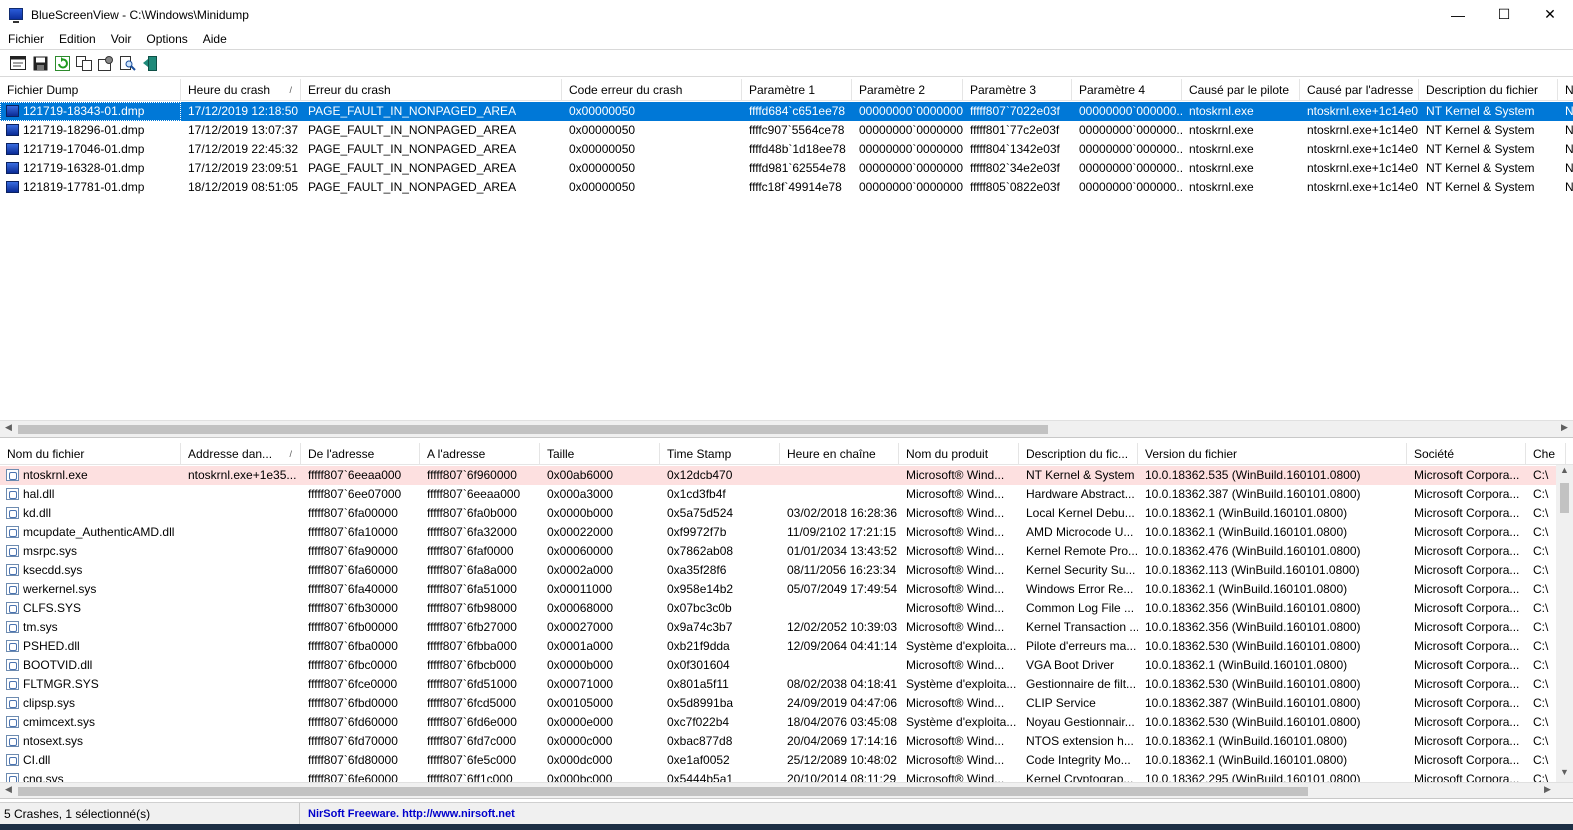 Image resolution: width=1573 pixels, height=830 pixels. I want to click on col-heure-du-crash: Heure du crash /, so click(241, 90).